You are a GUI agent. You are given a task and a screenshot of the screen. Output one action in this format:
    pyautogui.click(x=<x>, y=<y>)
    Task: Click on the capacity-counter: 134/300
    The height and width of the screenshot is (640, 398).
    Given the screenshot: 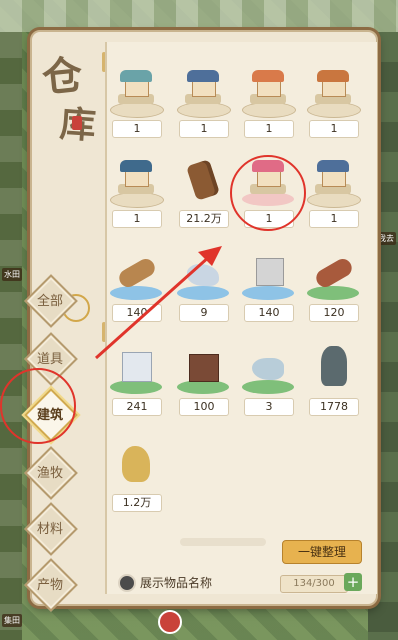 What is the action you would take?
    pyautogui.click(x=314, y=584)
    